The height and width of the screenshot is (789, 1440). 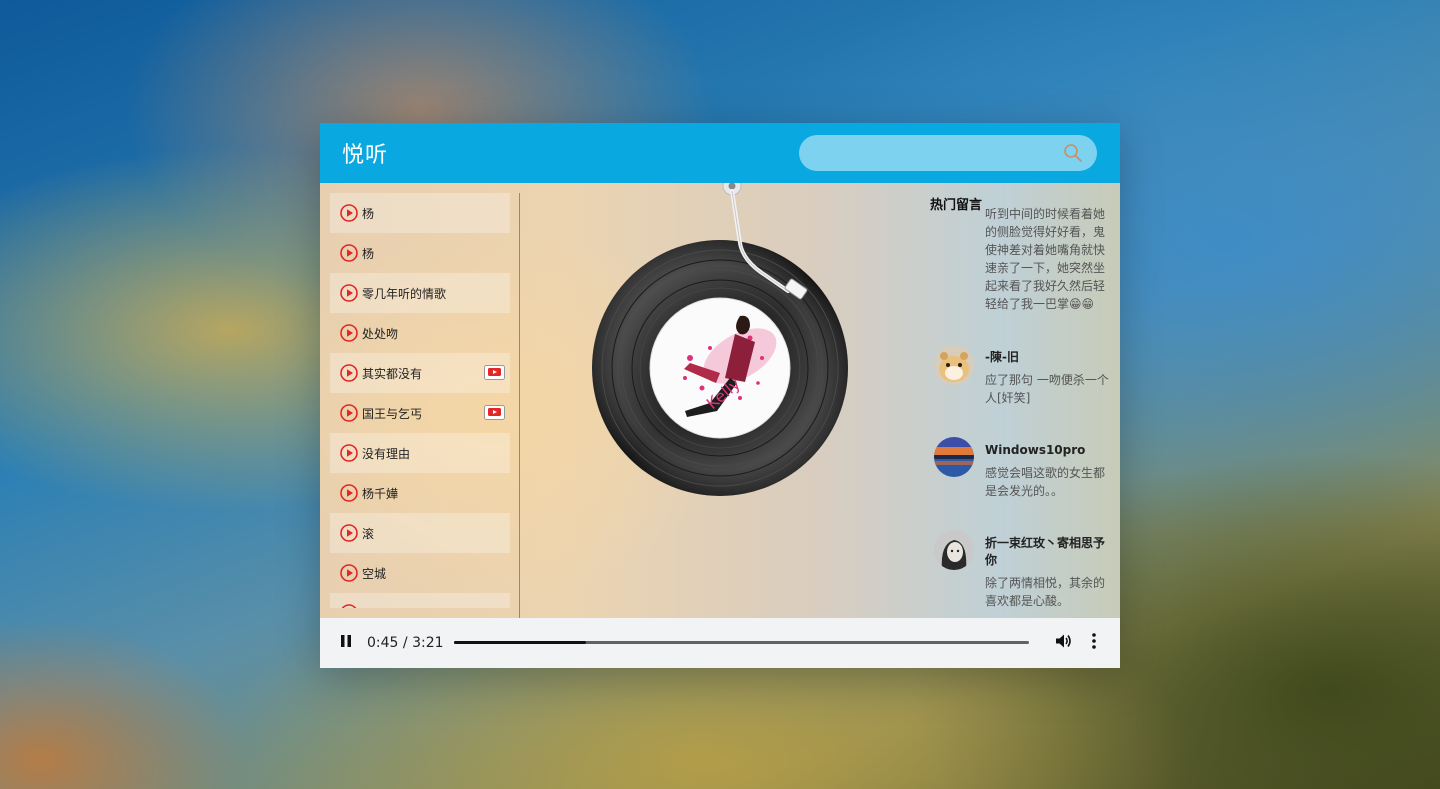 What do you see at coordinates (404, 294) in the screenshot?
I see `song-name: 零几年听的情歌` at bounding box center [404, 294].